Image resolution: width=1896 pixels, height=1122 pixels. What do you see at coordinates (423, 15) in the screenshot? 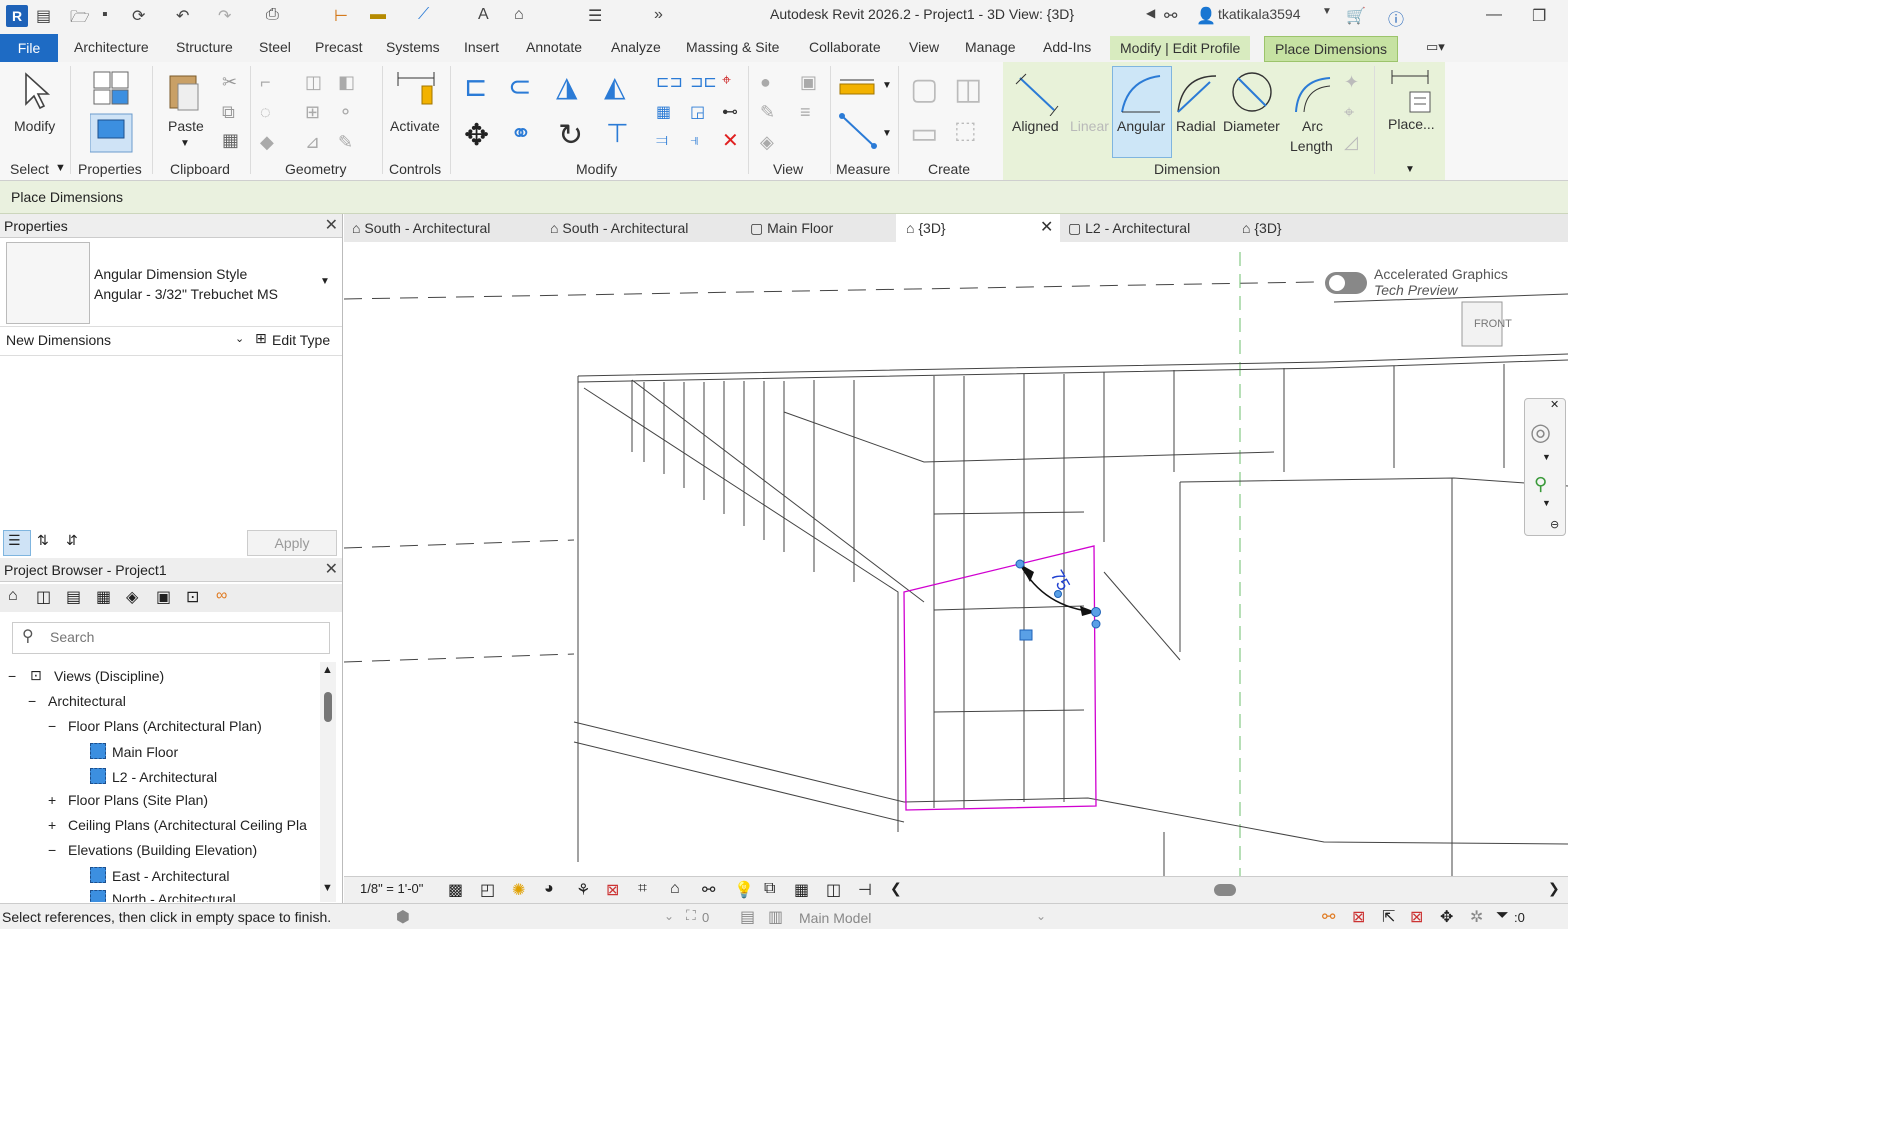
I see `dimension-icon: ⟋` at bounding box center [423, 15].